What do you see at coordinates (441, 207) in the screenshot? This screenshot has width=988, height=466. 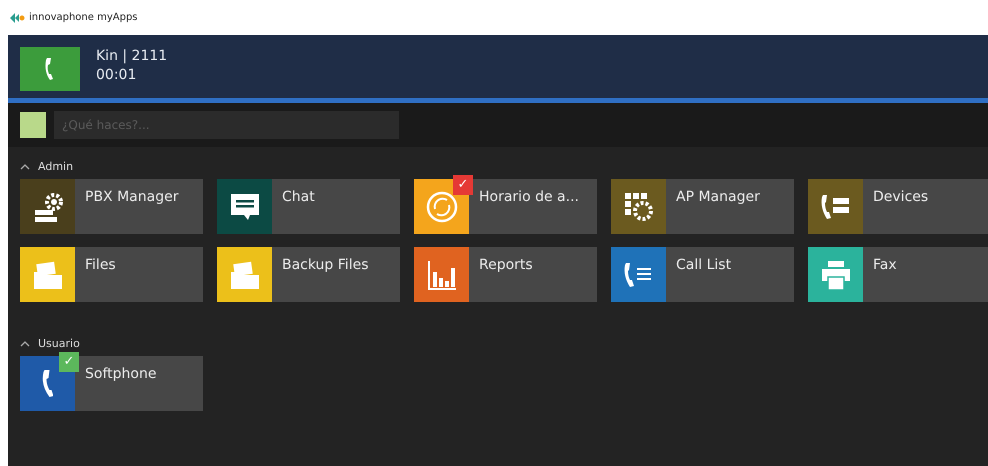 I see `refresh-circle-icon` at bounding box center [441, 207].